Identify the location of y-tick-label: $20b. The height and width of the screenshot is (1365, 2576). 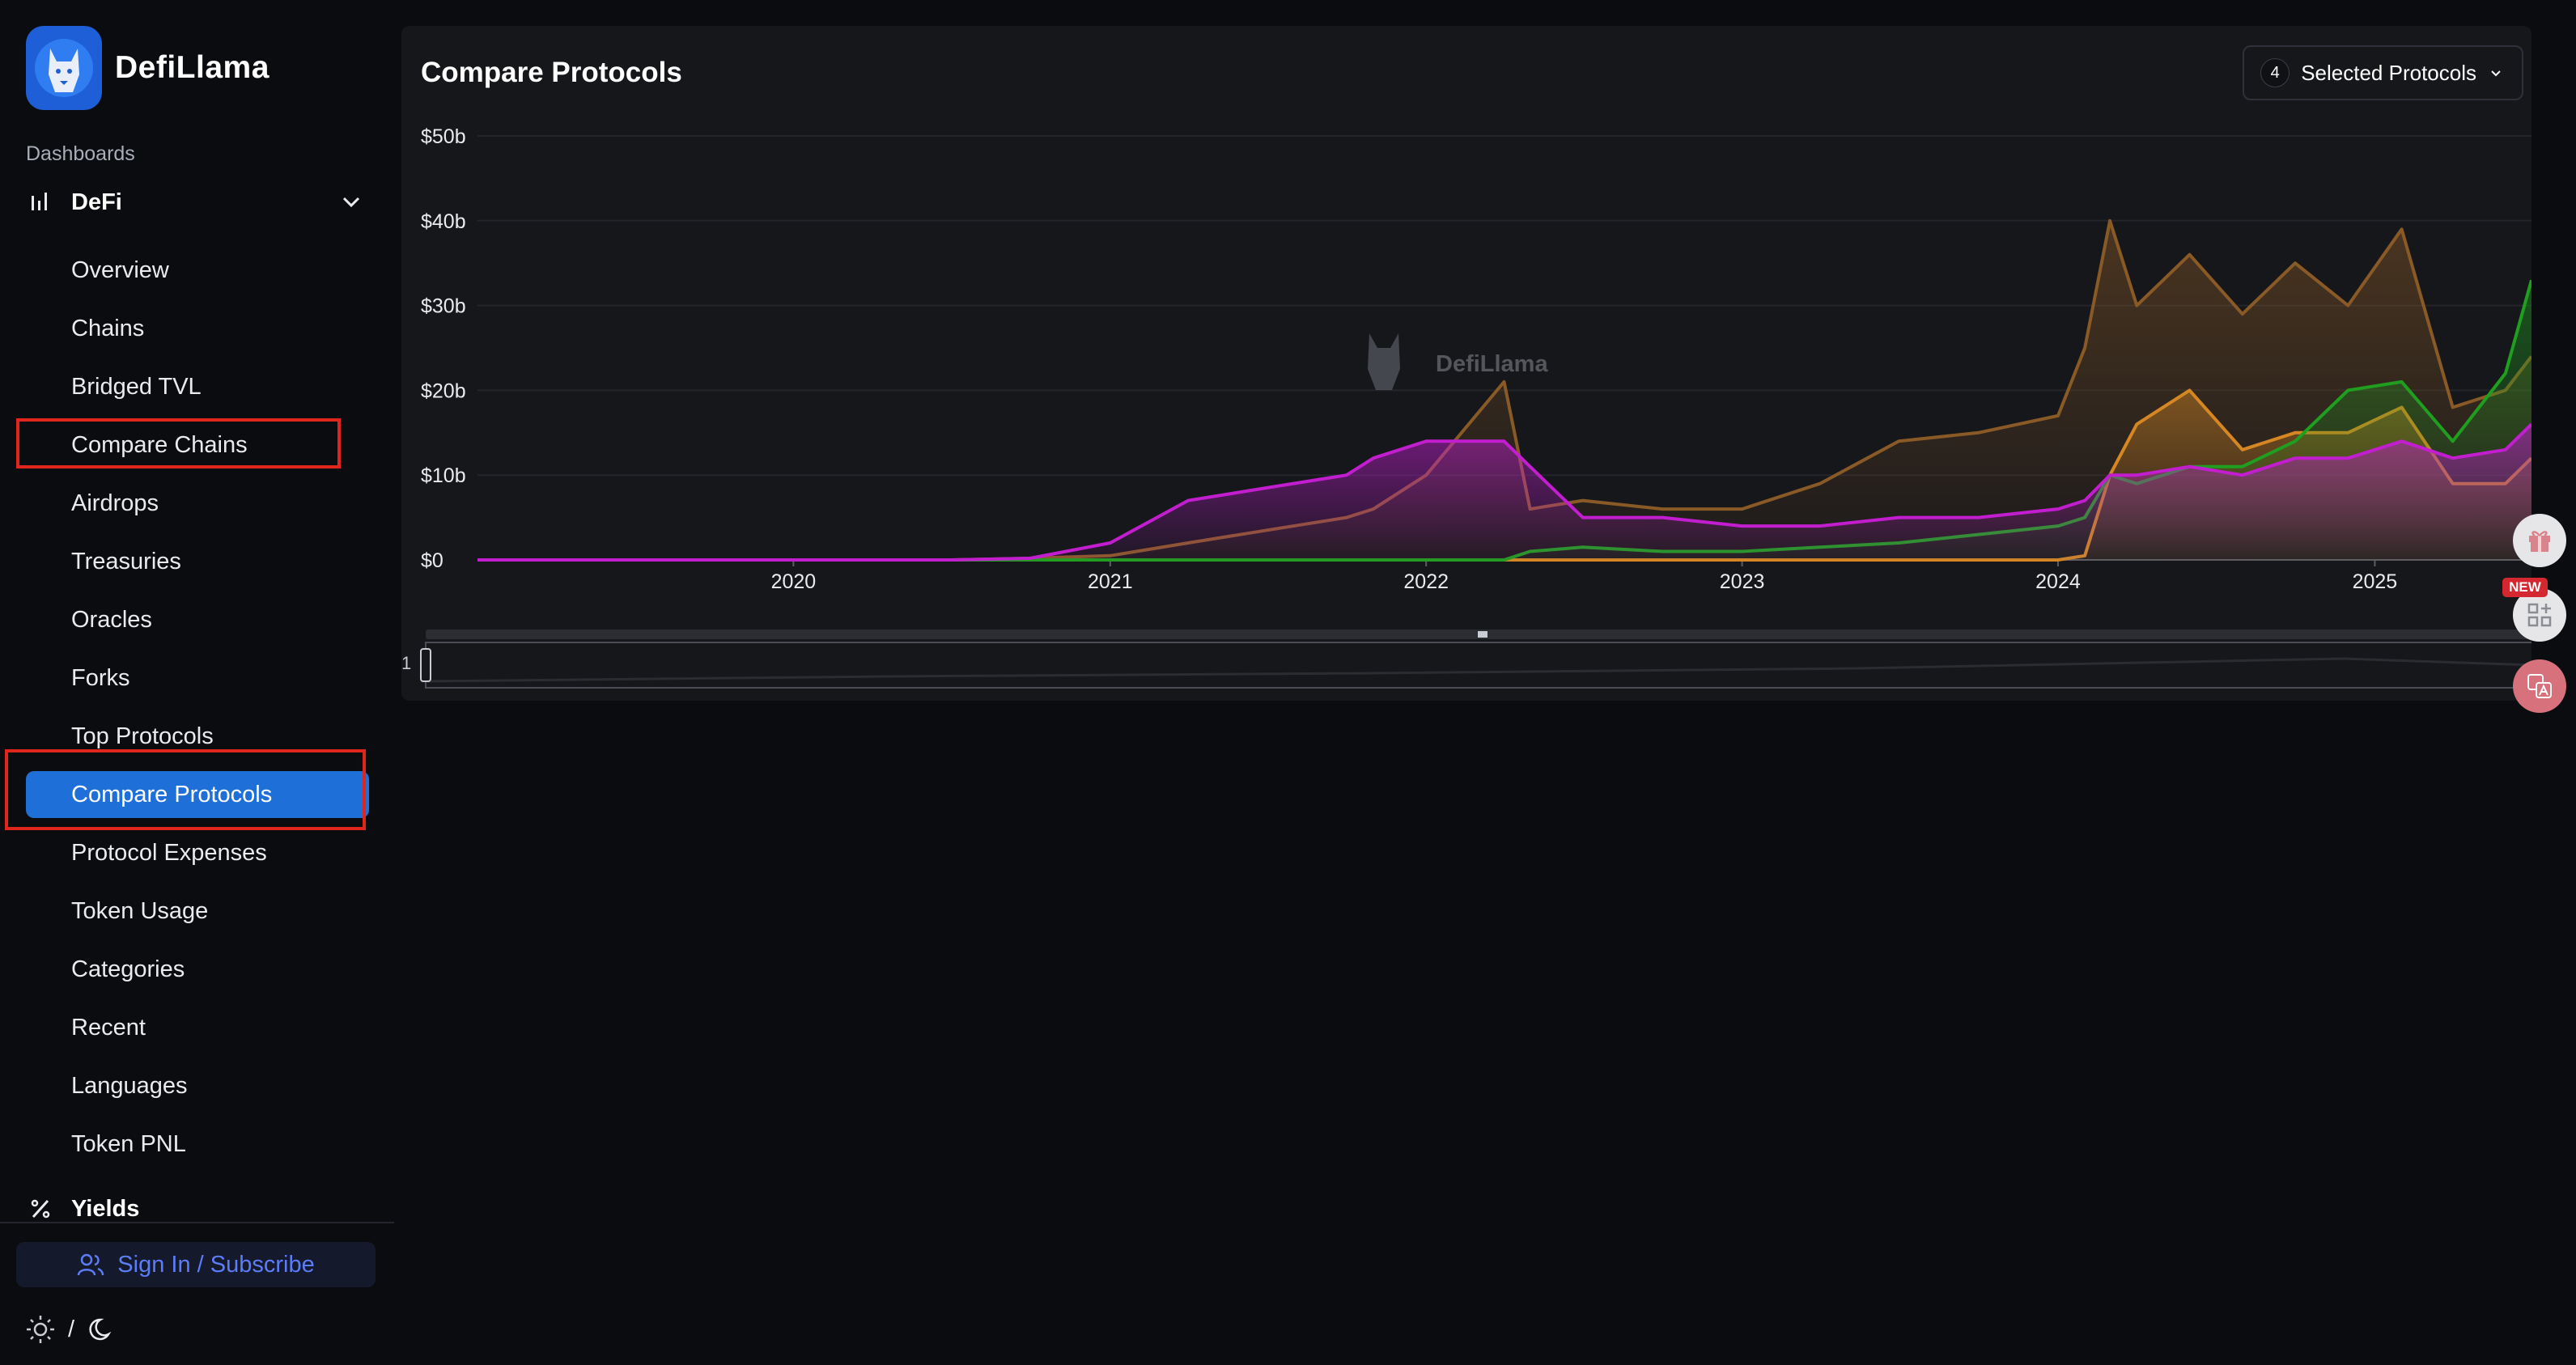
(443, 391).